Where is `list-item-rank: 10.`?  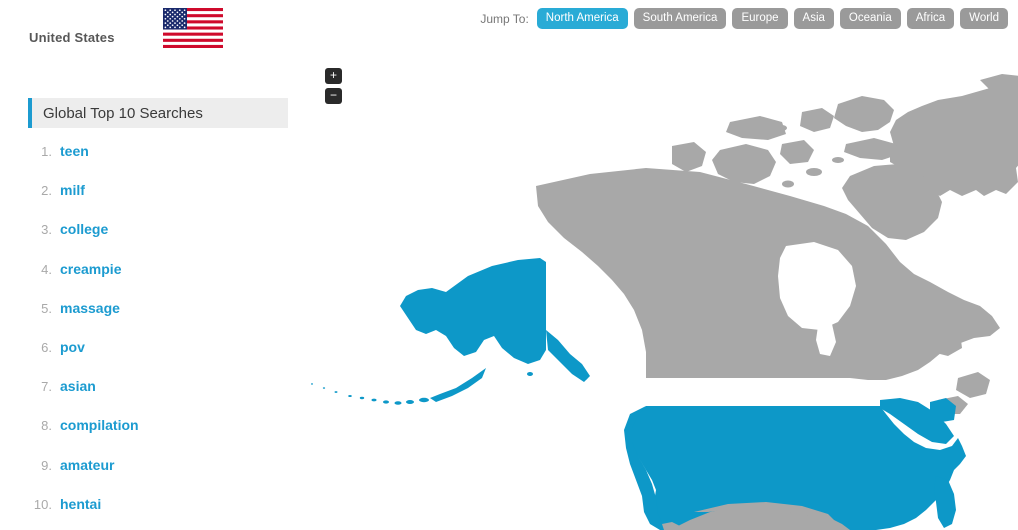
list-item-rank: 10. is located at coordinates (42, 504).